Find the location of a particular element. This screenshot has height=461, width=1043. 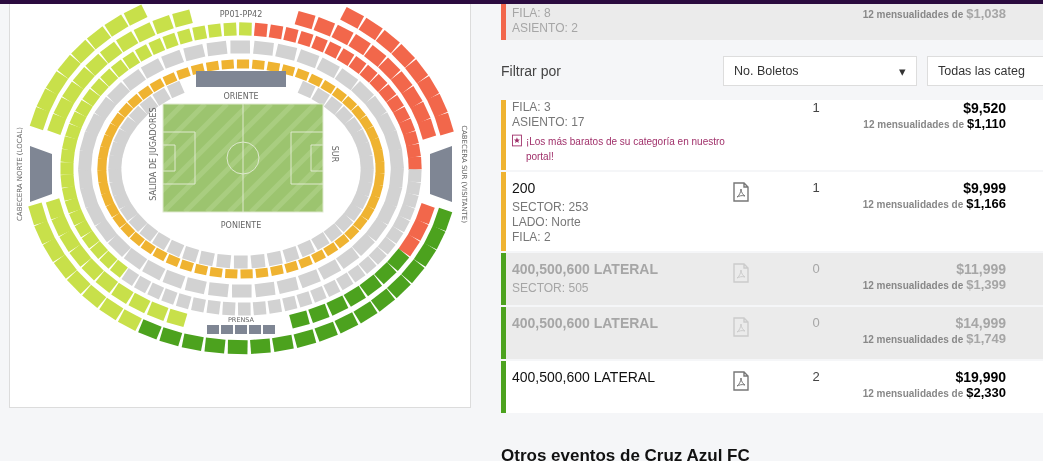

monthly-payment: 12 mensualidades de $1,166 is located at coordinates (934, 203).